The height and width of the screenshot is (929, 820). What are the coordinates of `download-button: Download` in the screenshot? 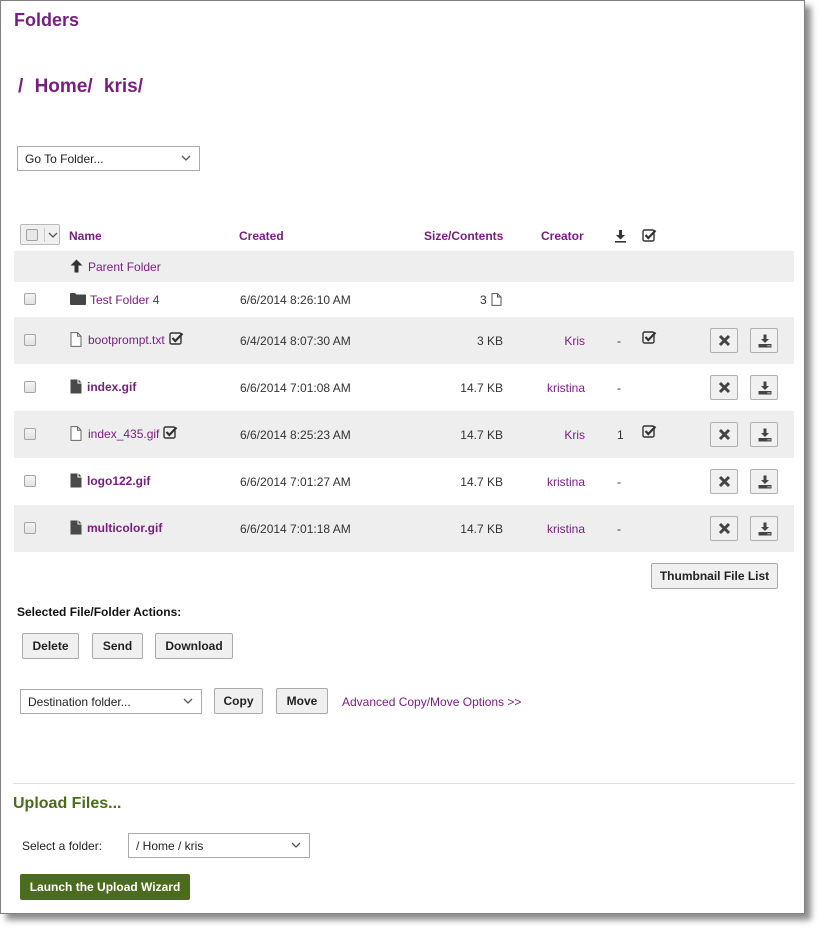 It's located at (194, 646).